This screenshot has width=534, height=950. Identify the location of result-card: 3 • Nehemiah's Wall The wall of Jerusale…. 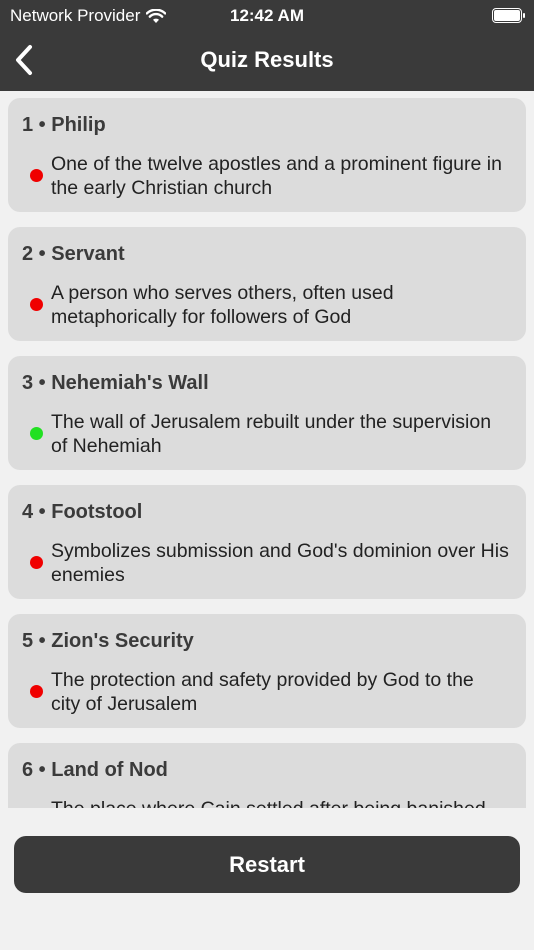
(267, 413).